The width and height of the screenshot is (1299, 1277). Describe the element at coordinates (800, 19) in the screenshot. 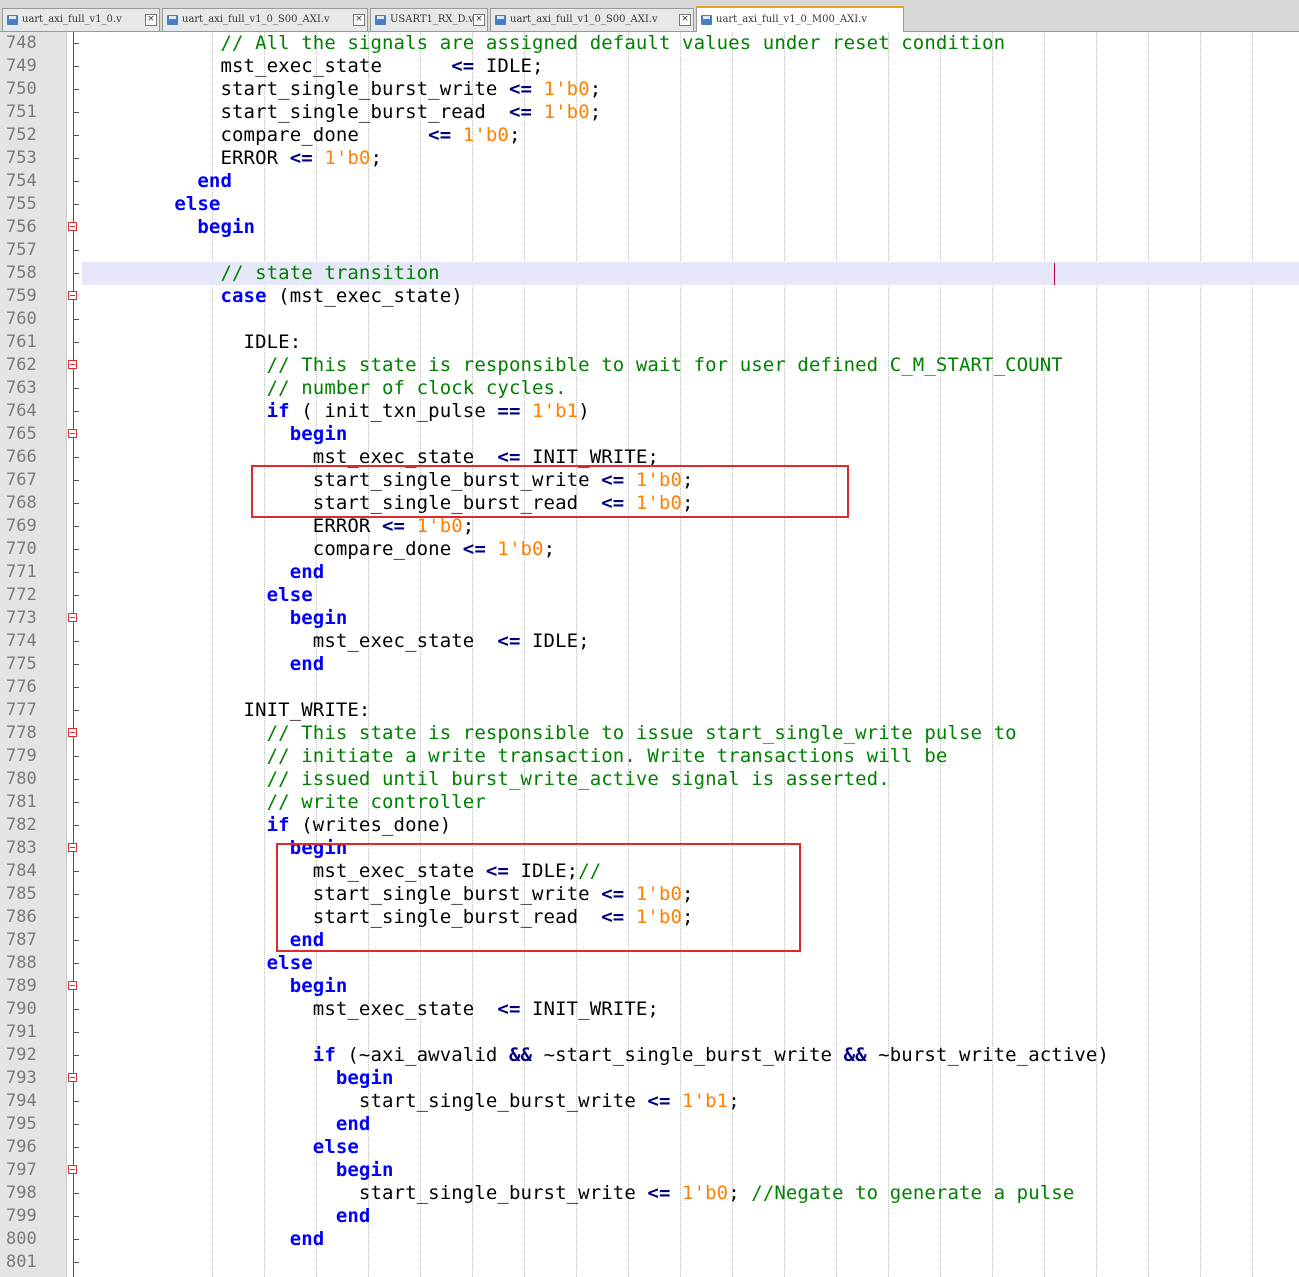

I see `tab-5: uart_axi_full_v1_0_M00_AXI.v` at that location.